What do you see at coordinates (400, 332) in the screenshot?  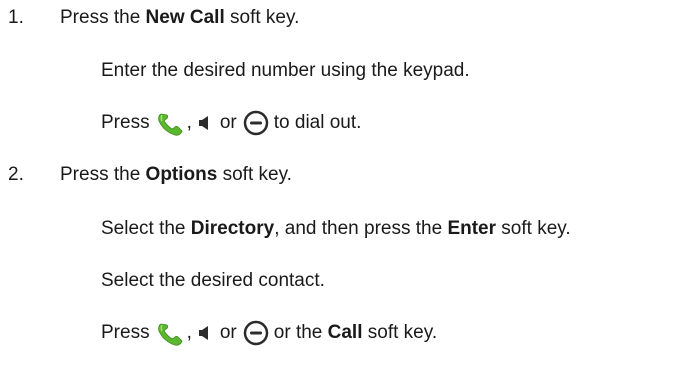 I see `soft-key-text: soft key.` at bounding box center [400, 332].